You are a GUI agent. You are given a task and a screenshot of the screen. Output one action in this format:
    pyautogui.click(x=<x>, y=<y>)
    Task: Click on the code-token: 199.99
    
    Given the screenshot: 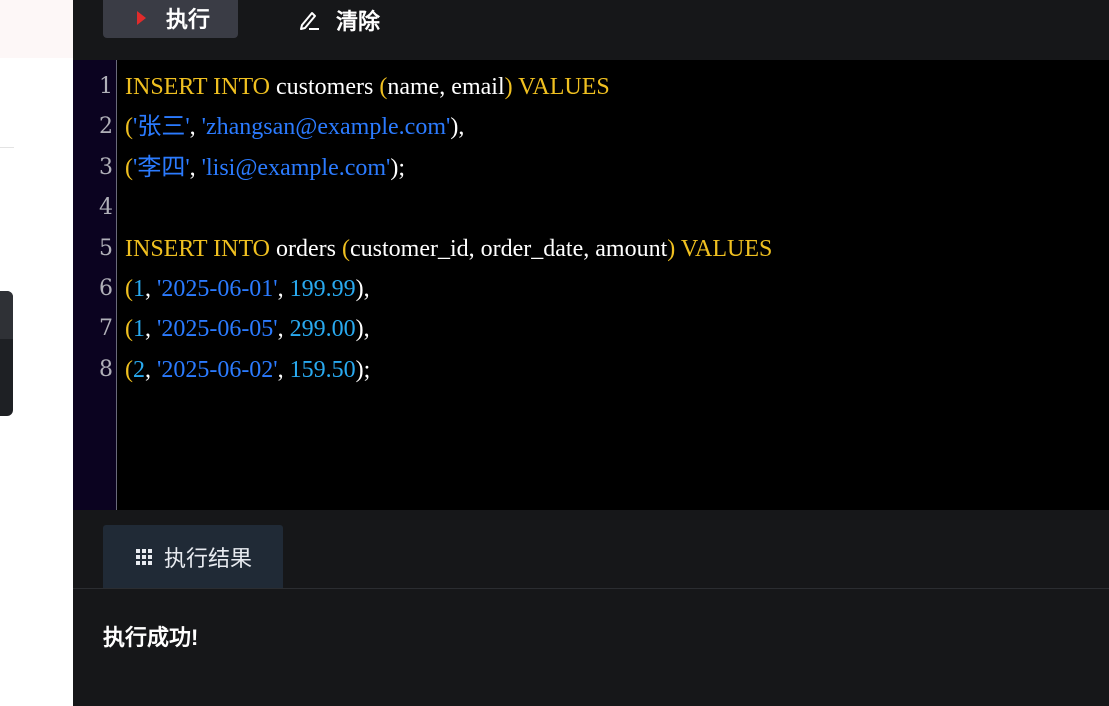 What is the action you would take?
    pyautogui.click(x=322, y=289)
    